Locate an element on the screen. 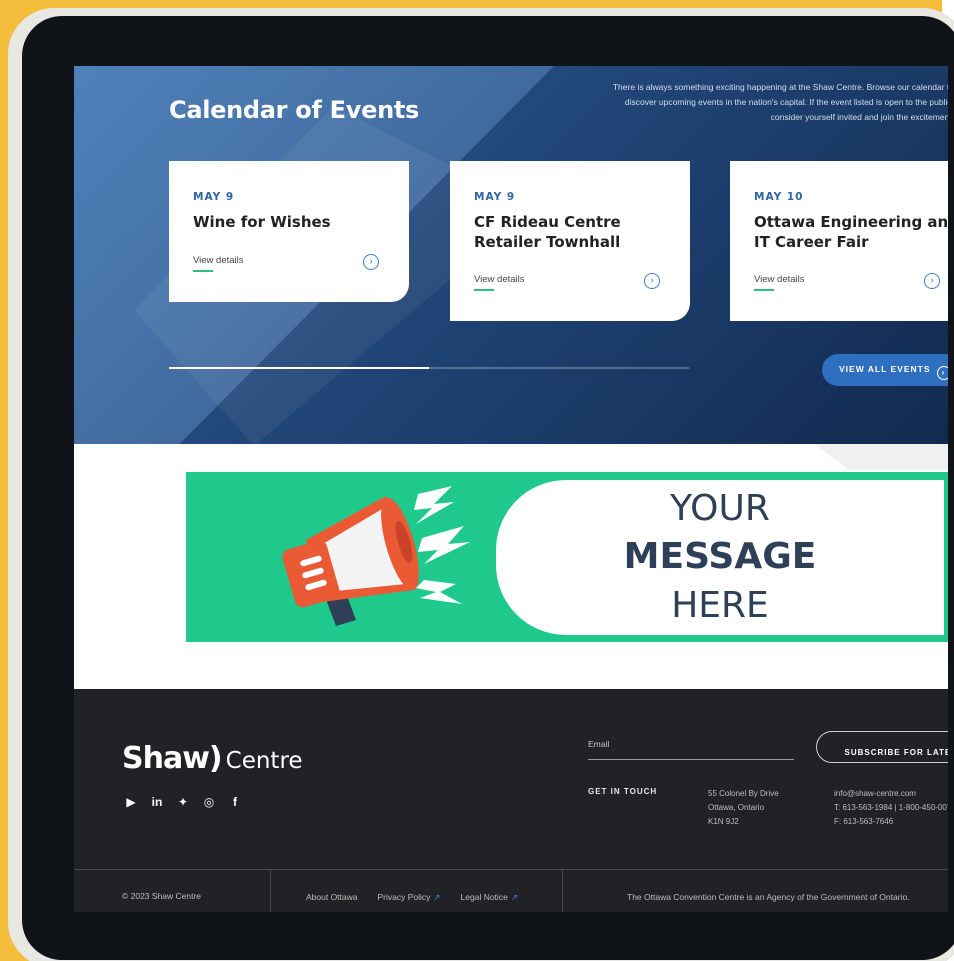 The width and height of the screenshot is (954, 961). about-ottawa-link: About Ottawa is located at coordinates (332, 897).